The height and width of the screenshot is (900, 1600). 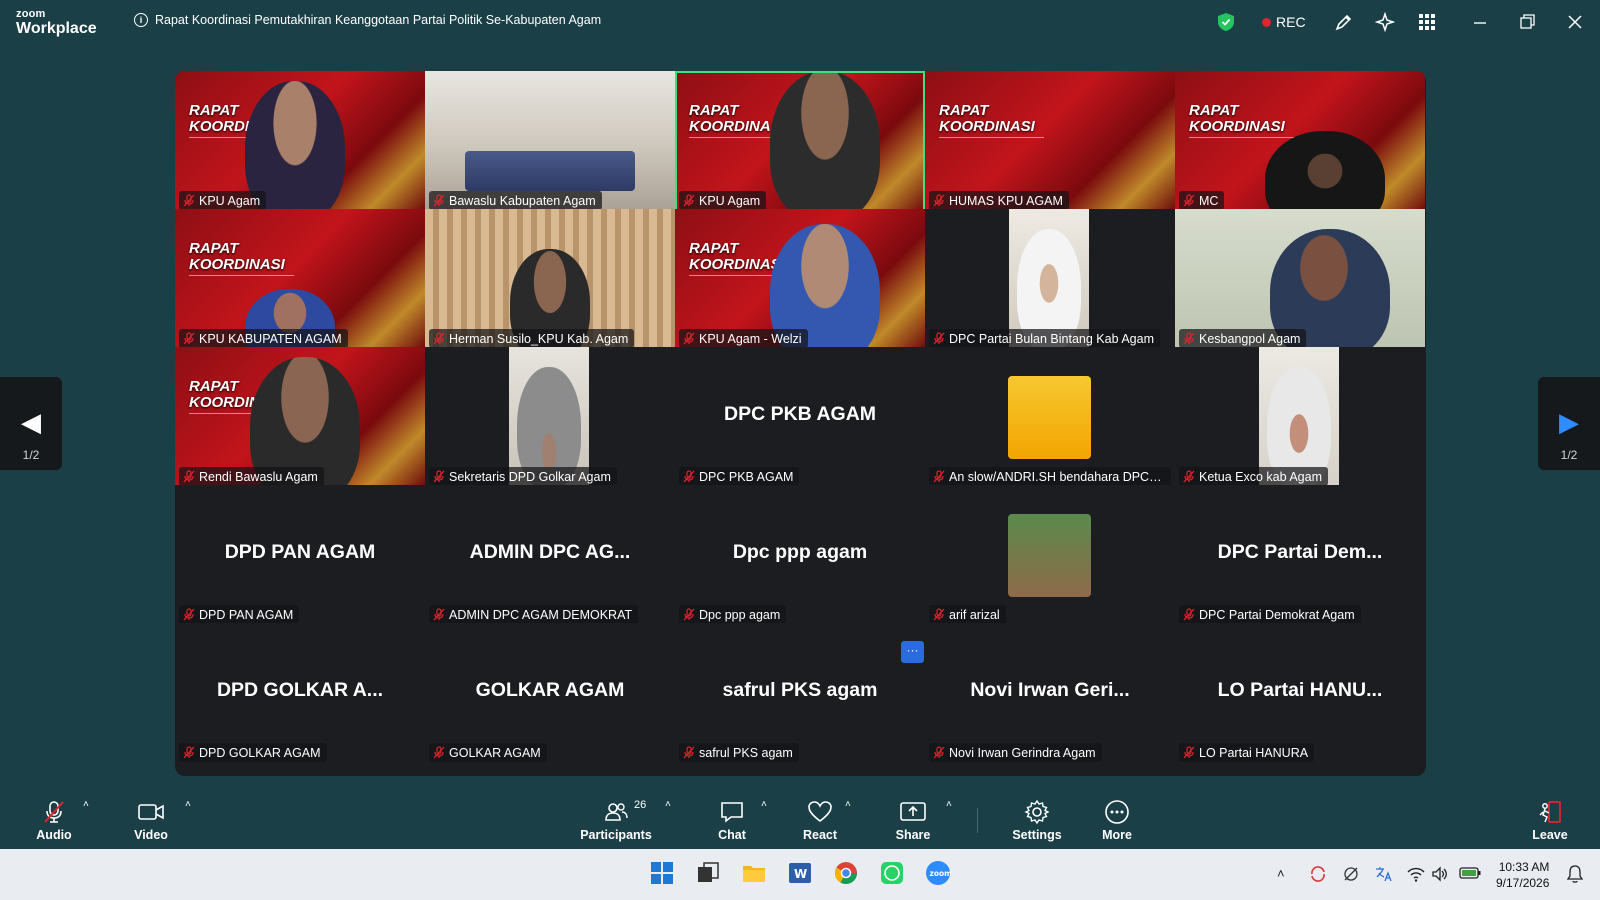 I want to click on leave-button: Leave, so click(x=1550, y=817).